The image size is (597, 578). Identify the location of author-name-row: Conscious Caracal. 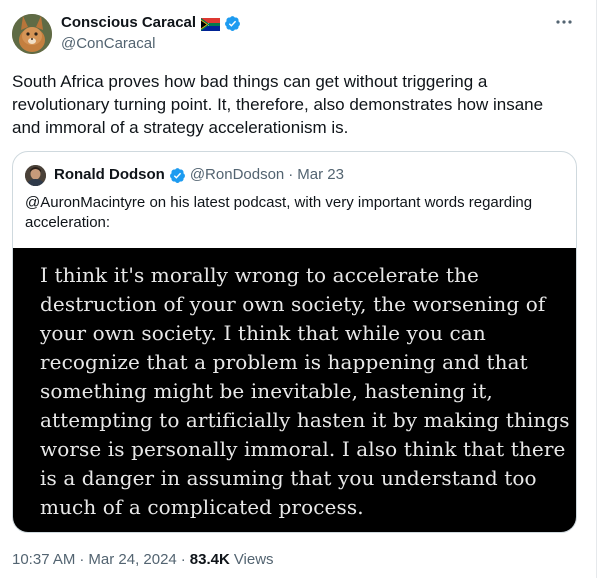
(151, 23).